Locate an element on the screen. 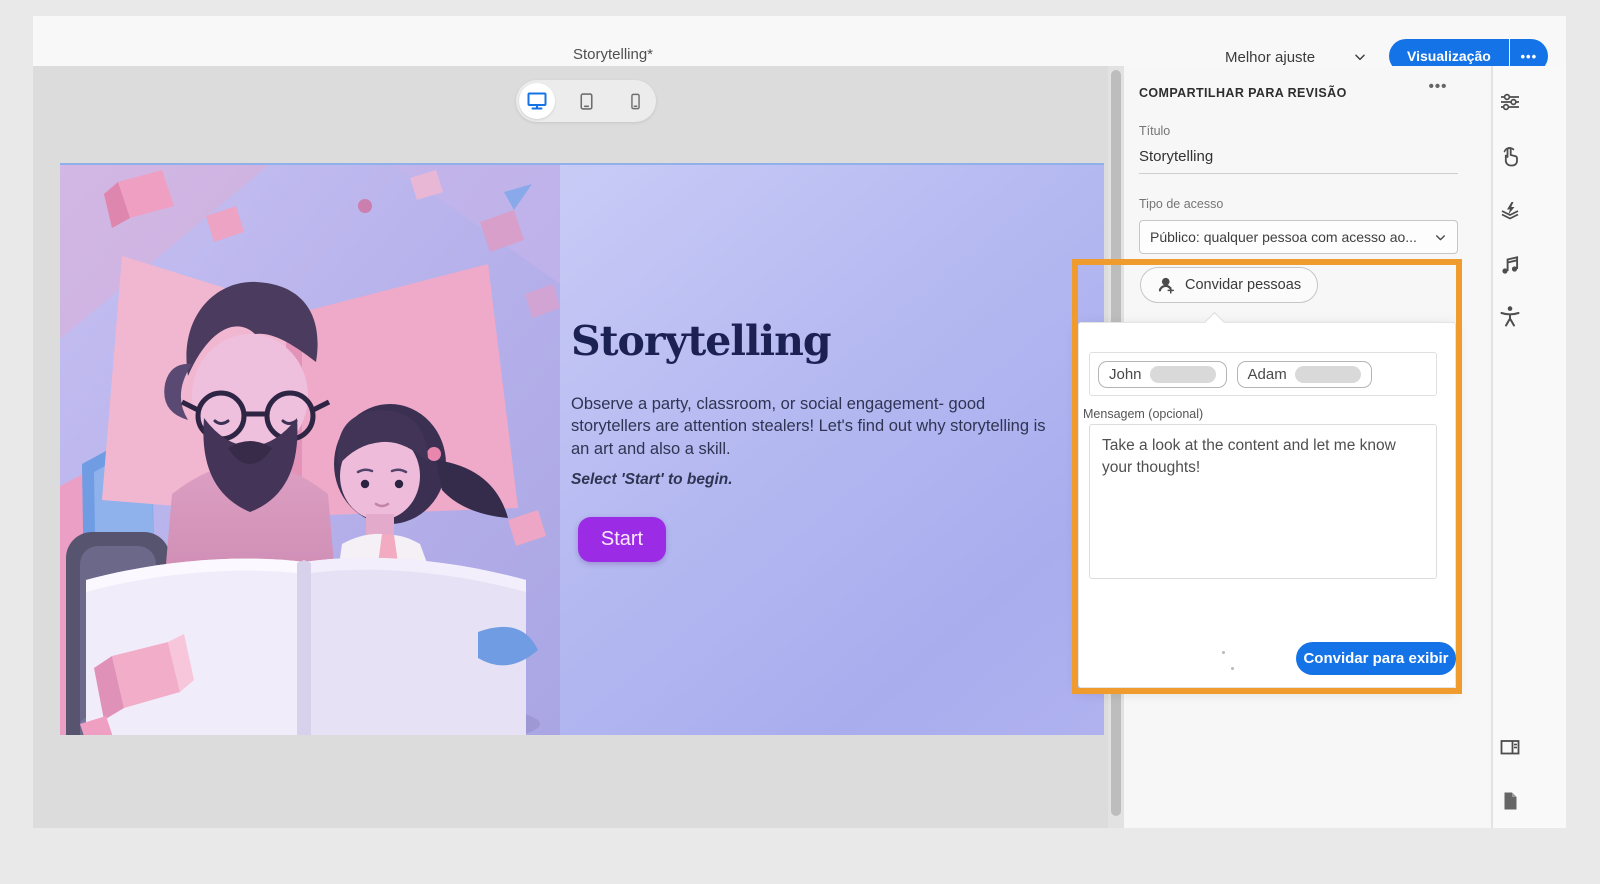 The height and width of the screenshot is (884, 1600). invite-people-label: Convidar pessoas is located at coordinates (1243, 285).